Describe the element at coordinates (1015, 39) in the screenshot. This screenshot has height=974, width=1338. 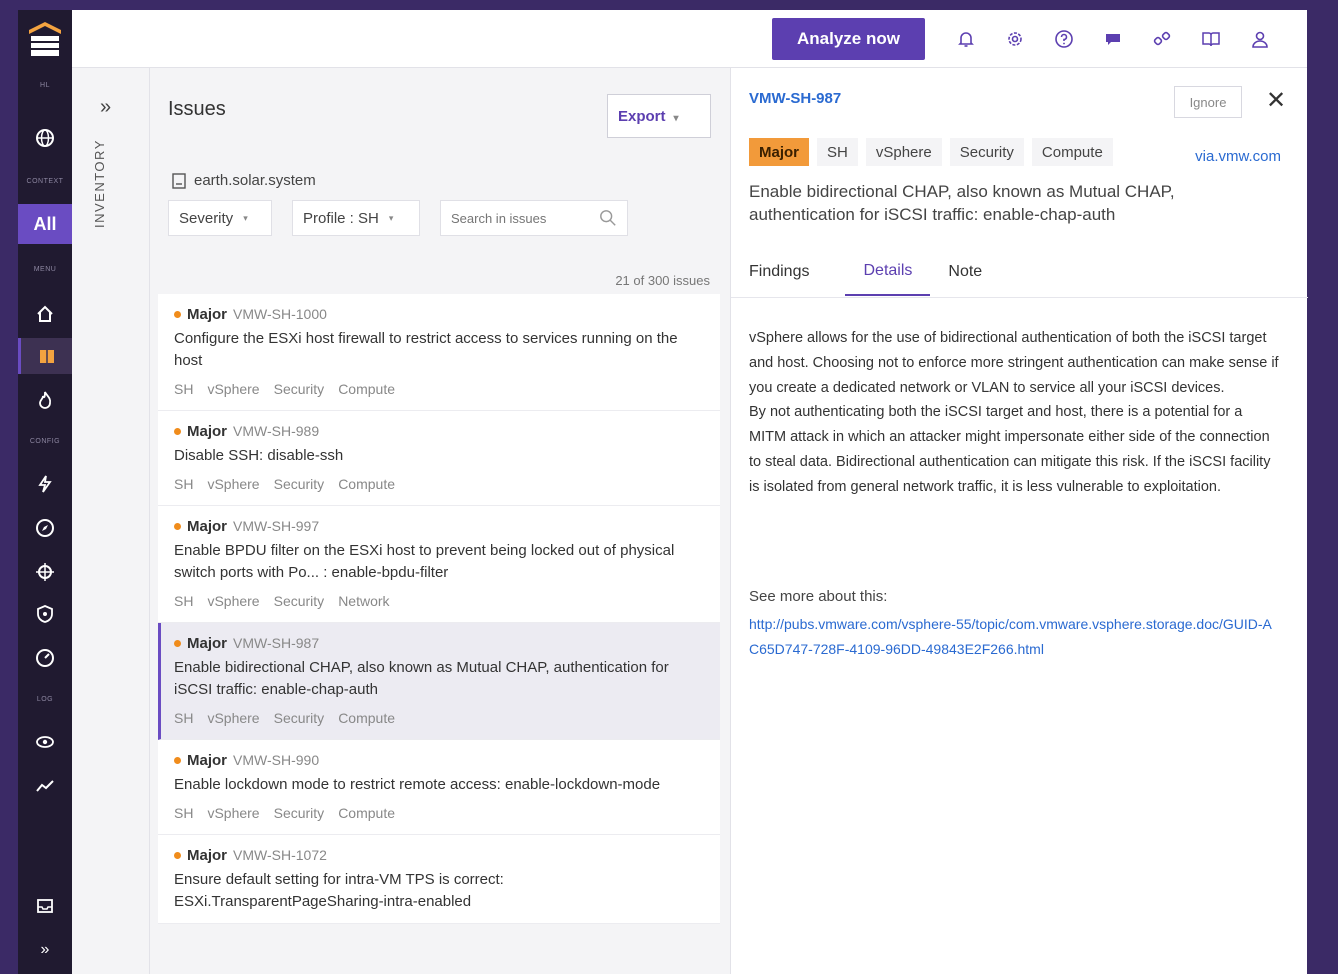
I see `gear-icon` at that location.